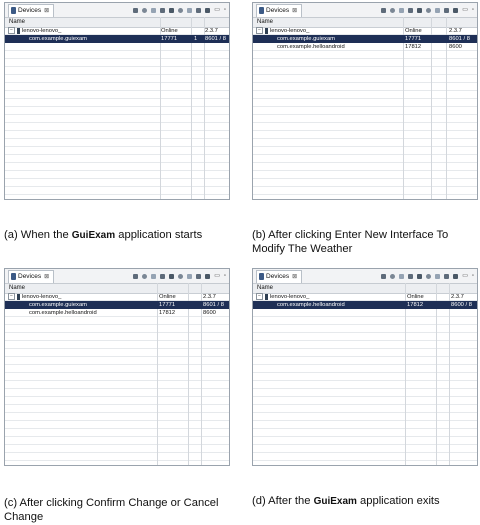 The height and width of the screenshot is (525, 480). What do you see at coordinates (58, 305) in the screenshot?
I see `process-name: com.example.guiexam` at bounding box center [58, 305].